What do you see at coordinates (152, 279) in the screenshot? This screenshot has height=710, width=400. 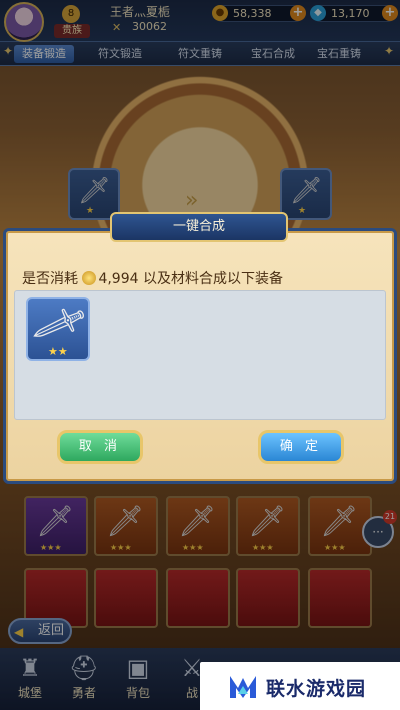 I see `dialog-prompt: 是否消耗 4,994 以及材料合成以下装备` at bounding box center [152, 279].